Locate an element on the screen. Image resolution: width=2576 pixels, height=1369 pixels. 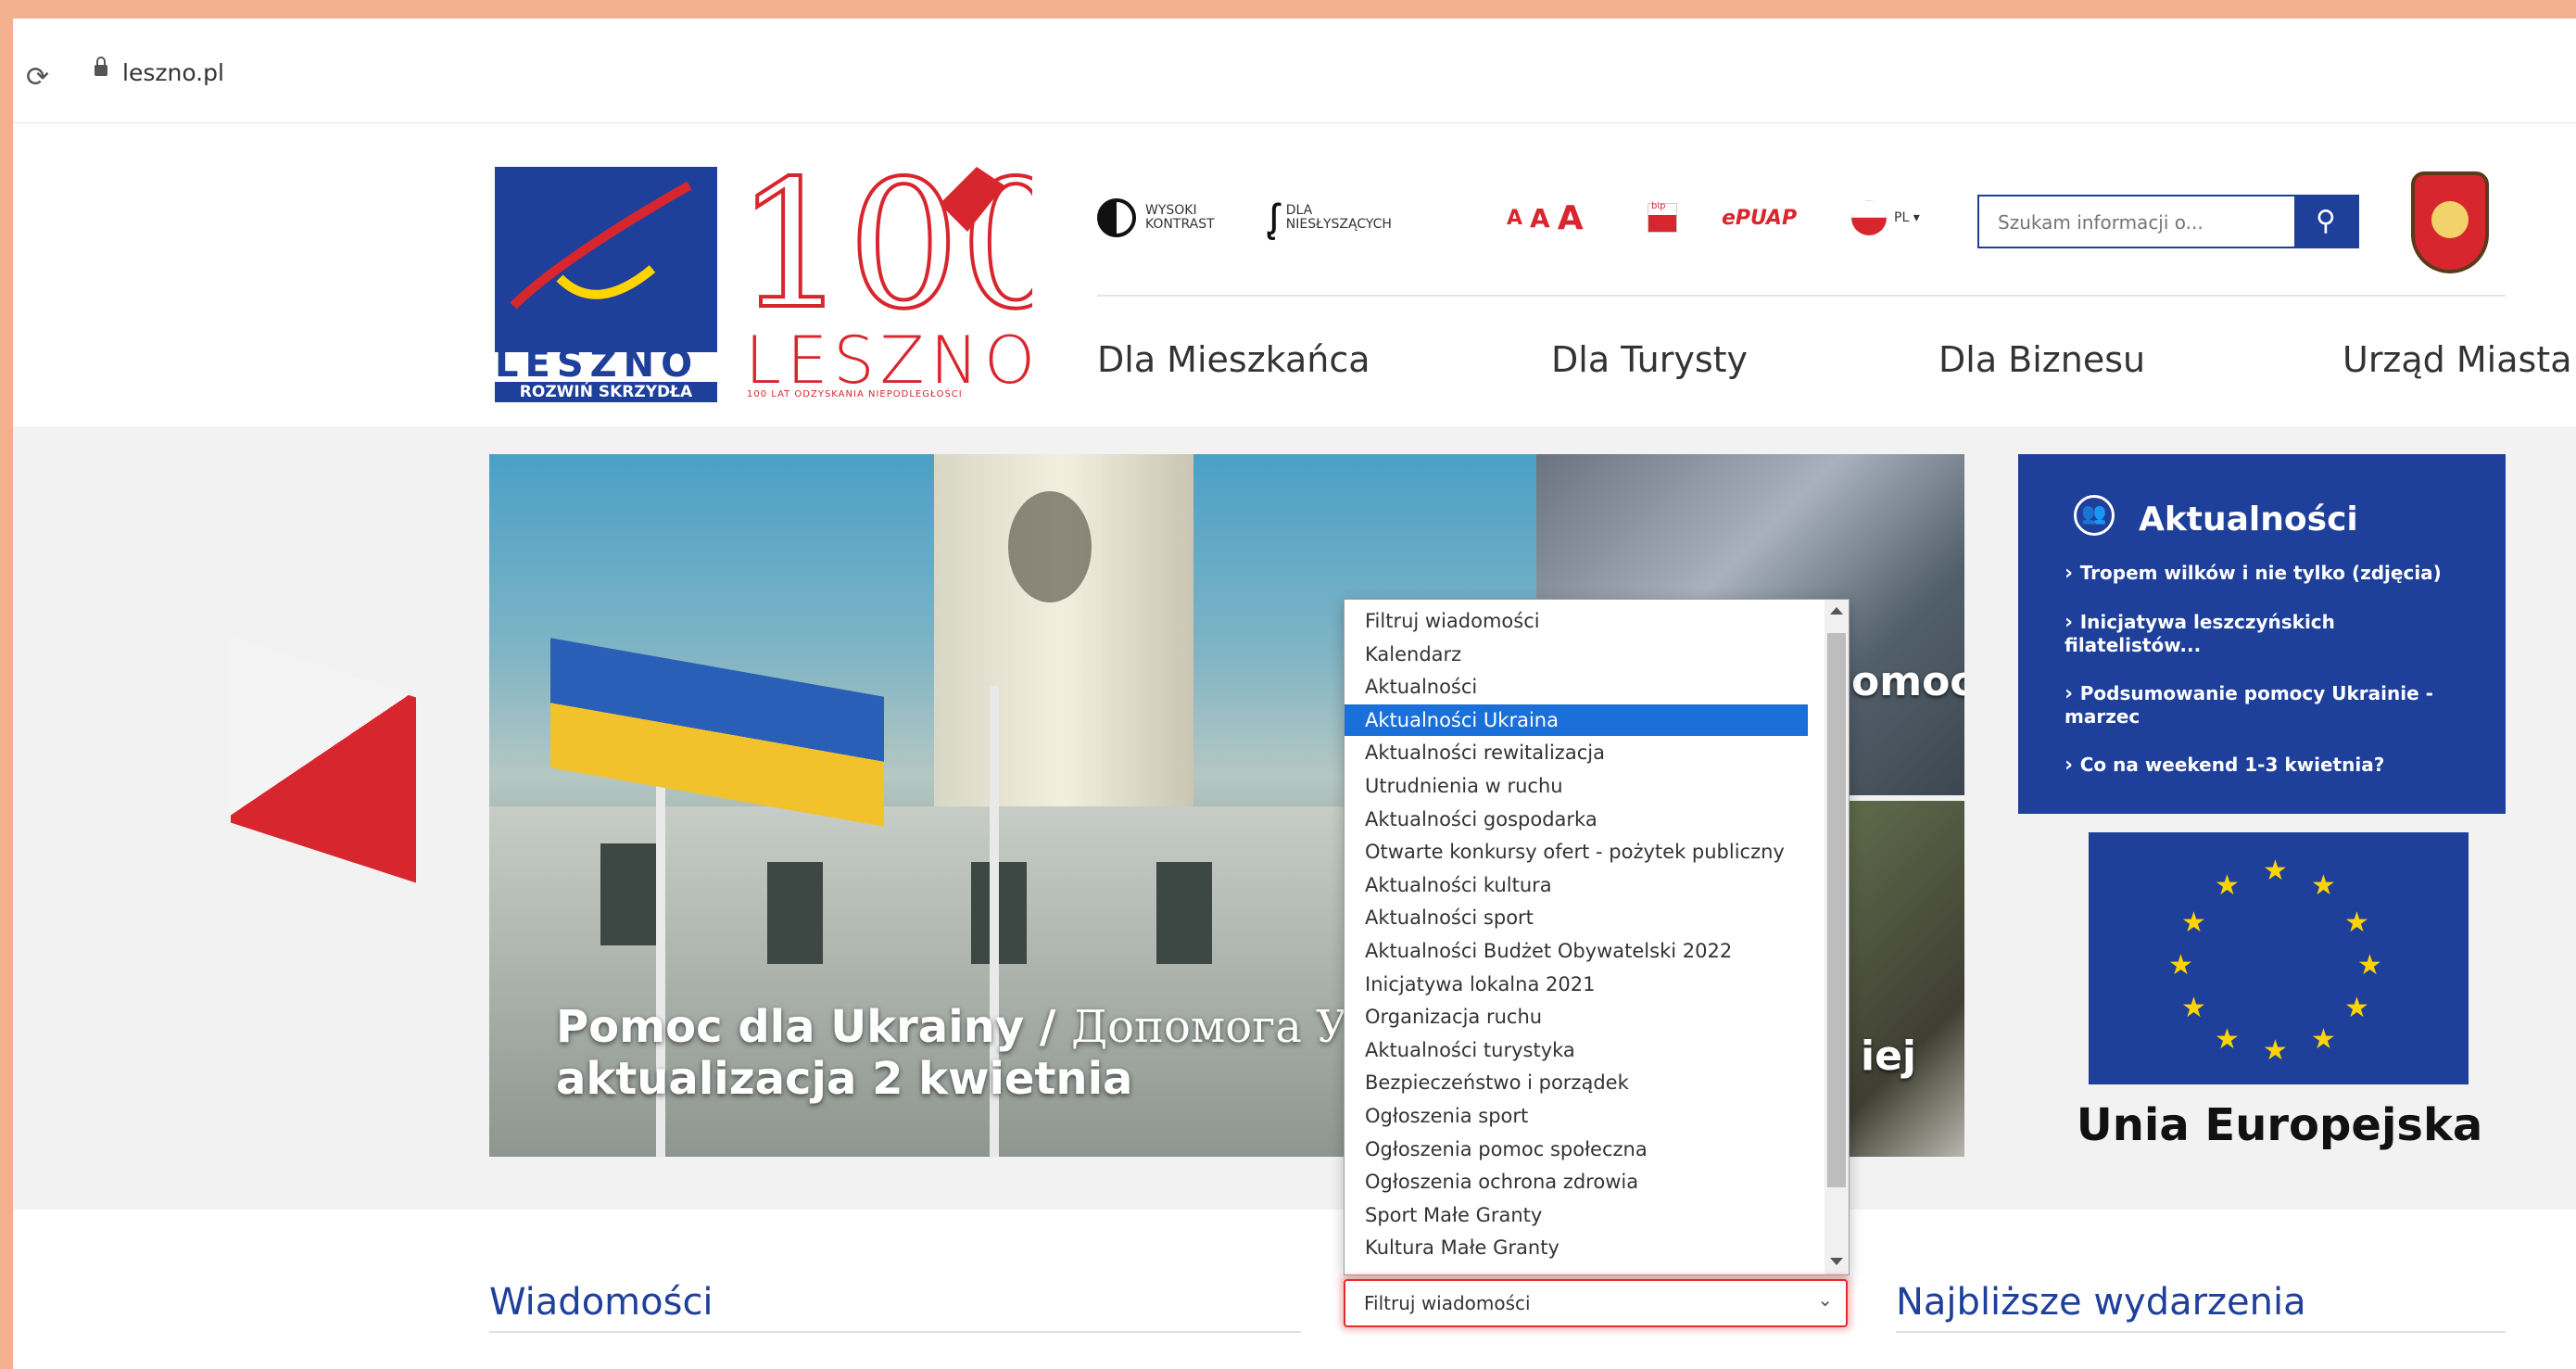
search-form: ⚲ is located at coordinates (2168, 221).